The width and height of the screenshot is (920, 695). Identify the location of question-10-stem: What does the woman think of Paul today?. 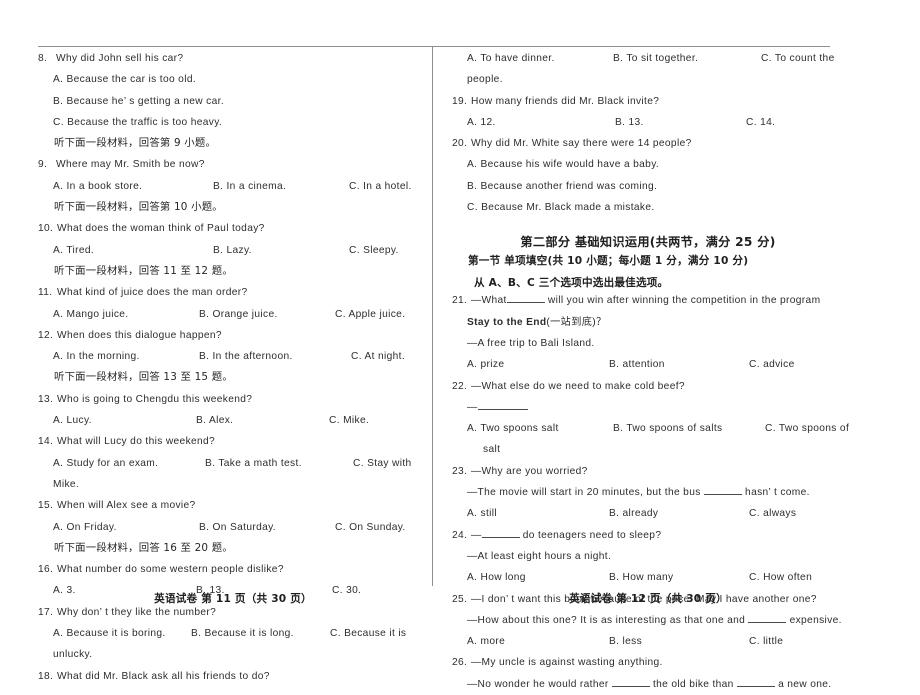
(161, 229).